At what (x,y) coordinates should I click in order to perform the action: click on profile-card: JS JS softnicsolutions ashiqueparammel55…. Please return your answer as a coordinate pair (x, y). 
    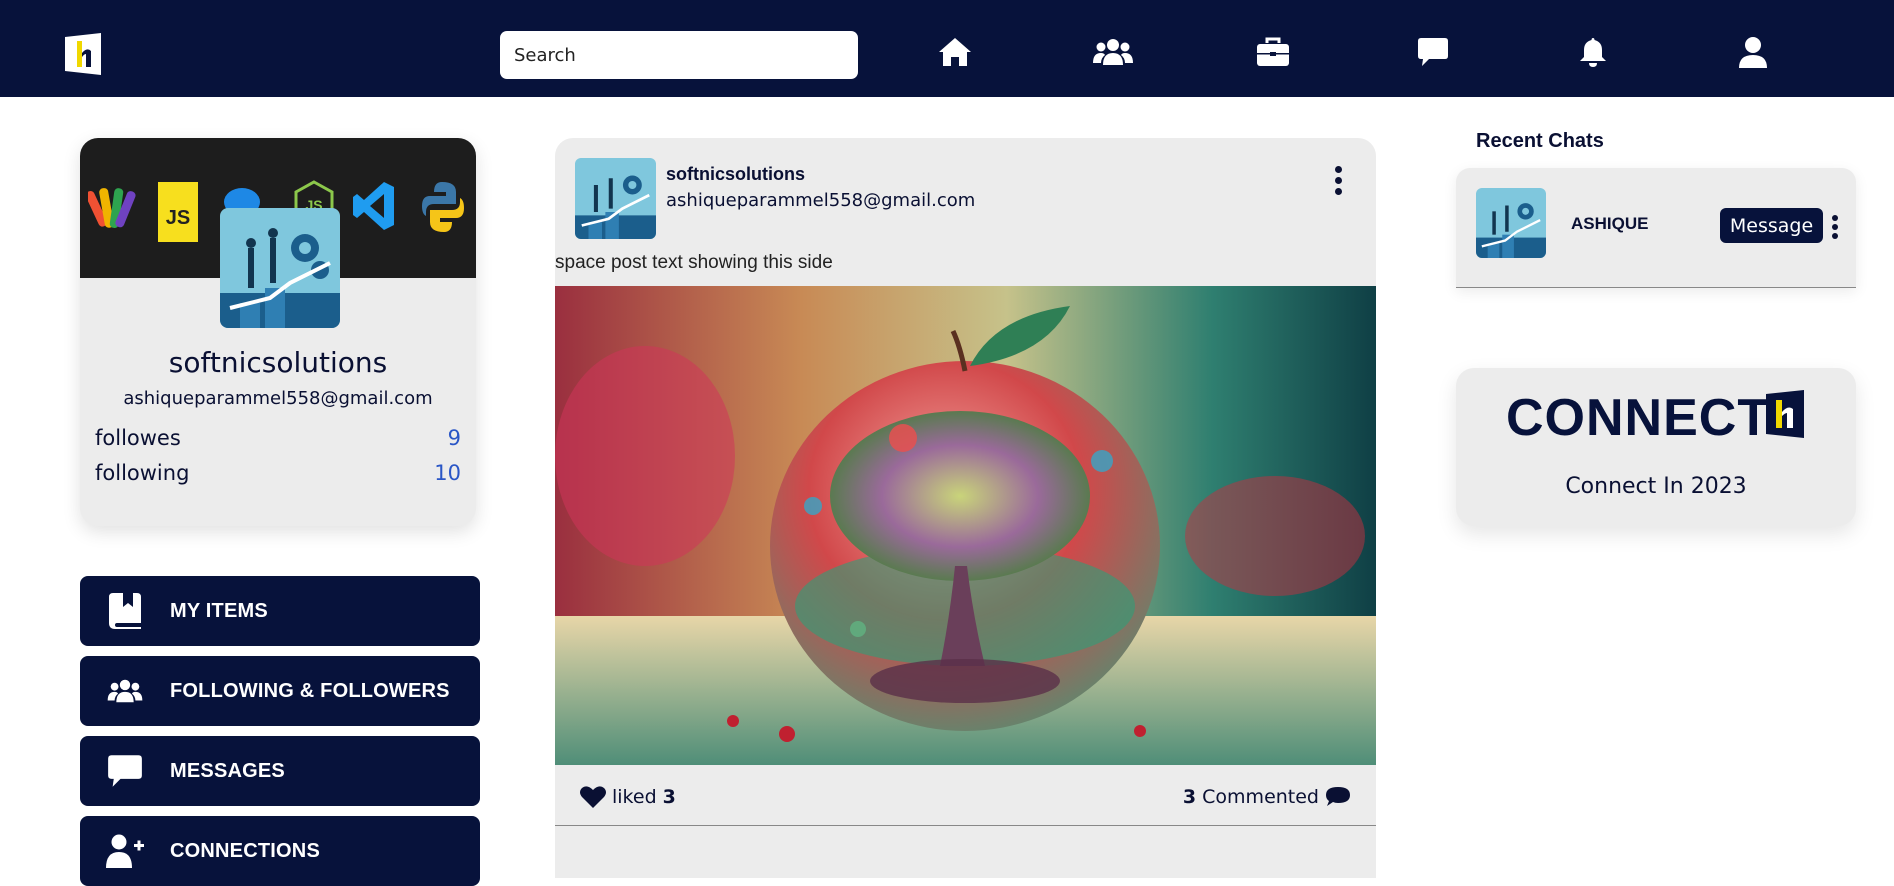
    Looking at the image, I should click on (278, 332).